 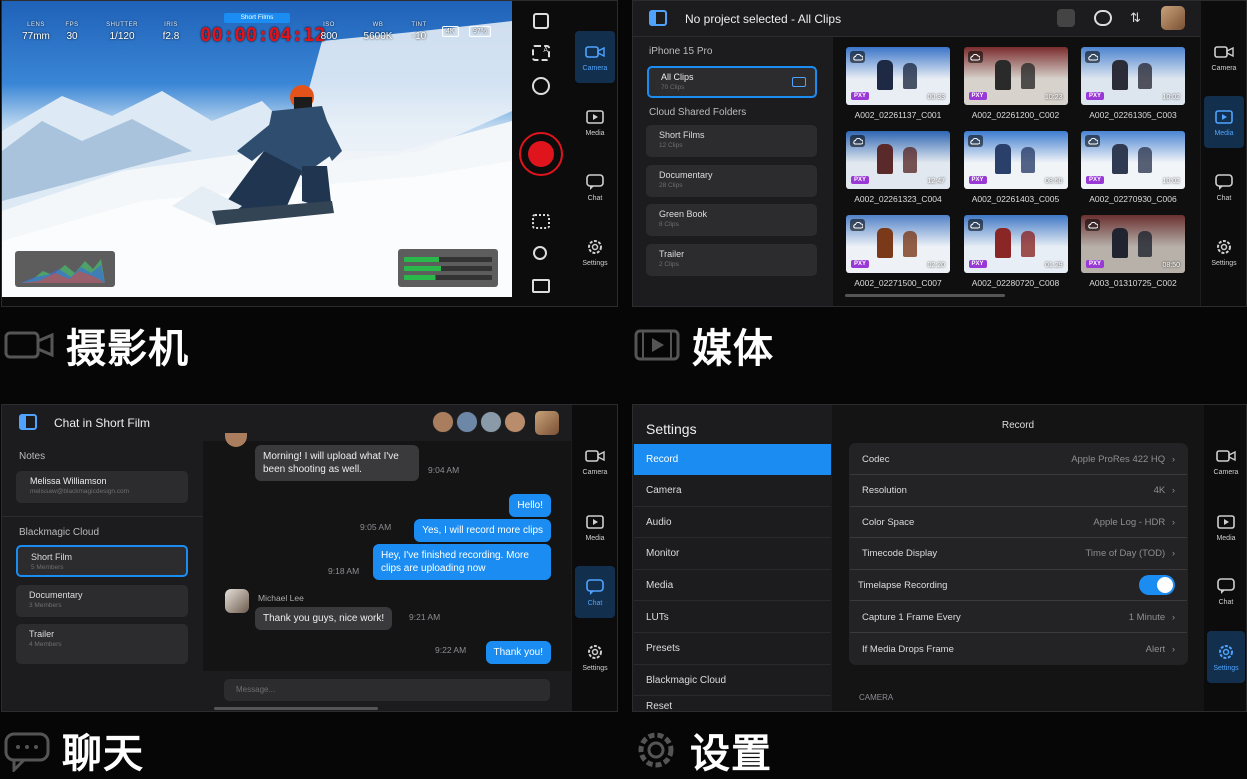 I want to click on participant-avatars, so click(x=479, y=422).